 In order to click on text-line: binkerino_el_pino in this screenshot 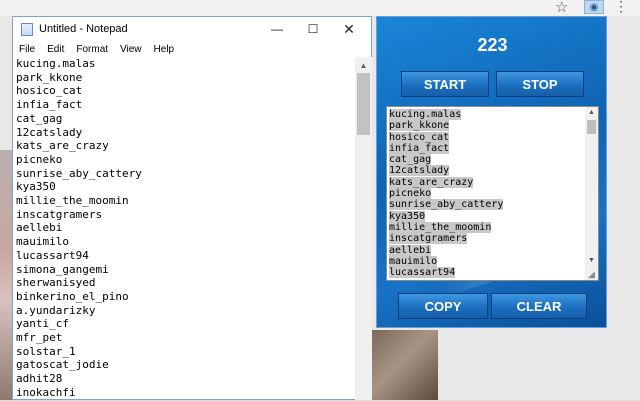, I will do `click(72, 296)`.